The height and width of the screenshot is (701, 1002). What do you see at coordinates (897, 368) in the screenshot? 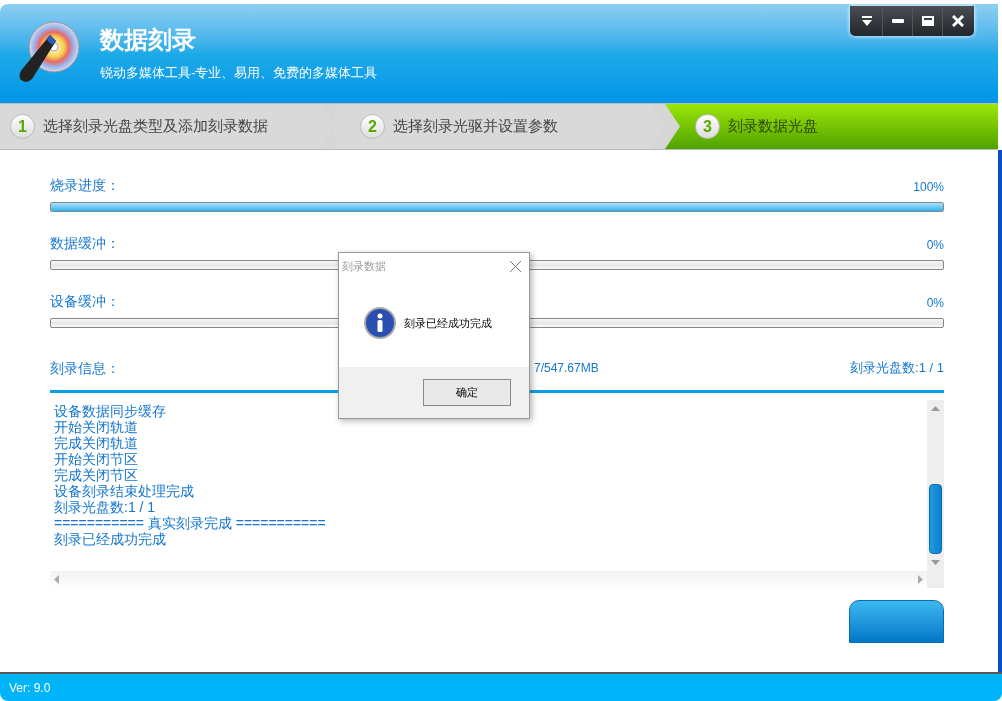
I see `disc-count-text: 刻录光盘数:1 / 1` at bounding box center [897, 368].